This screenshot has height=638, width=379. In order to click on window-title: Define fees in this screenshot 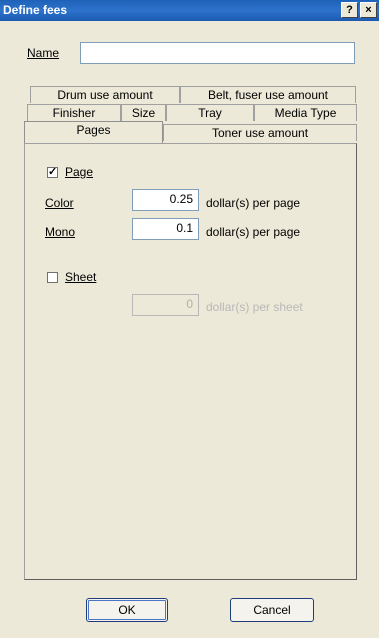, I will do `click(35, 10)`.